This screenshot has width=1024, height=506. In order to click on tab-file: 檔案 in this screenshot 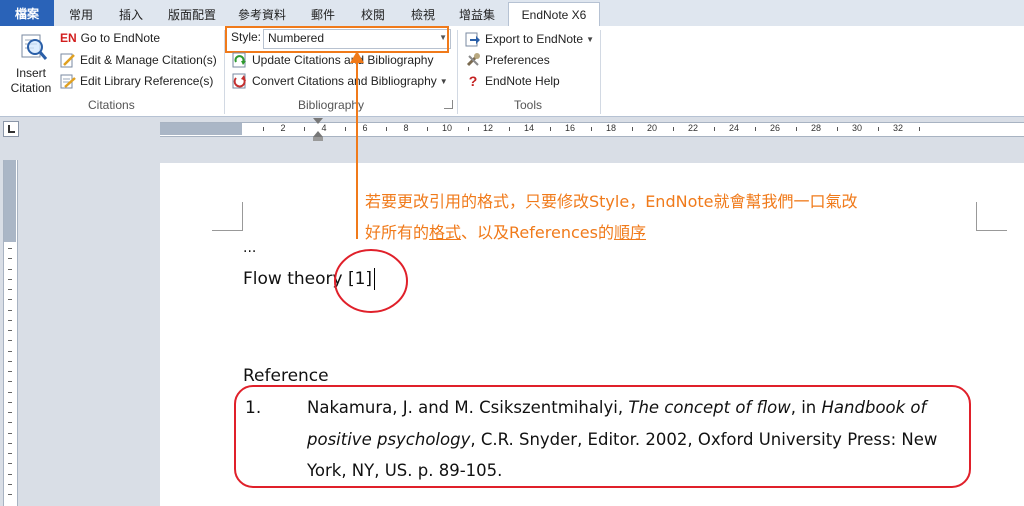, I will do `click(27, 13)`.